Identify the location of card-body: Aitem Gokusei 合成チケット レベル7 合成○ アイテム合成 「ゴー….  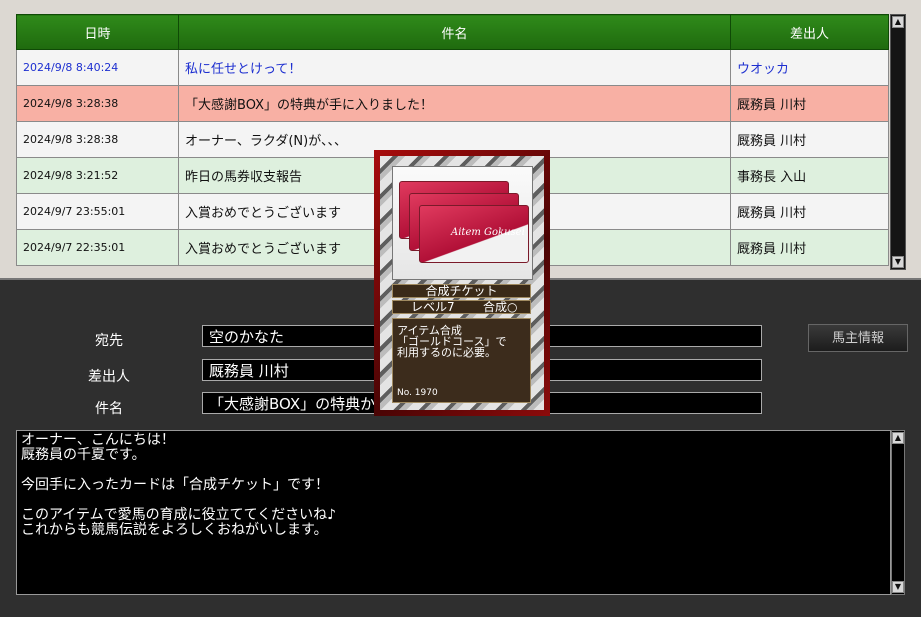
(462, 283).